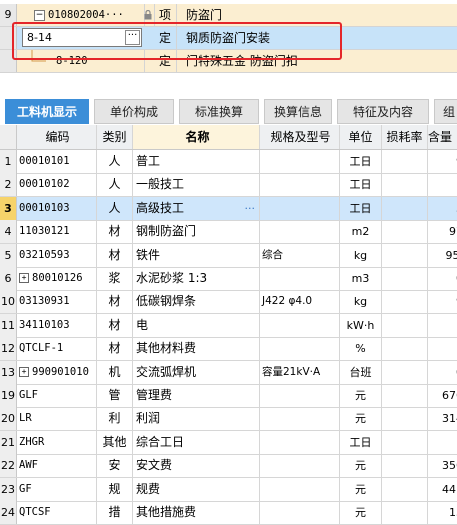 The height and width of the screenshot is (525, 457). What do you see at coordinates (57, 372) in the screenshot?
I see `cell-code: +990901010` at bounding box center [57, 372].